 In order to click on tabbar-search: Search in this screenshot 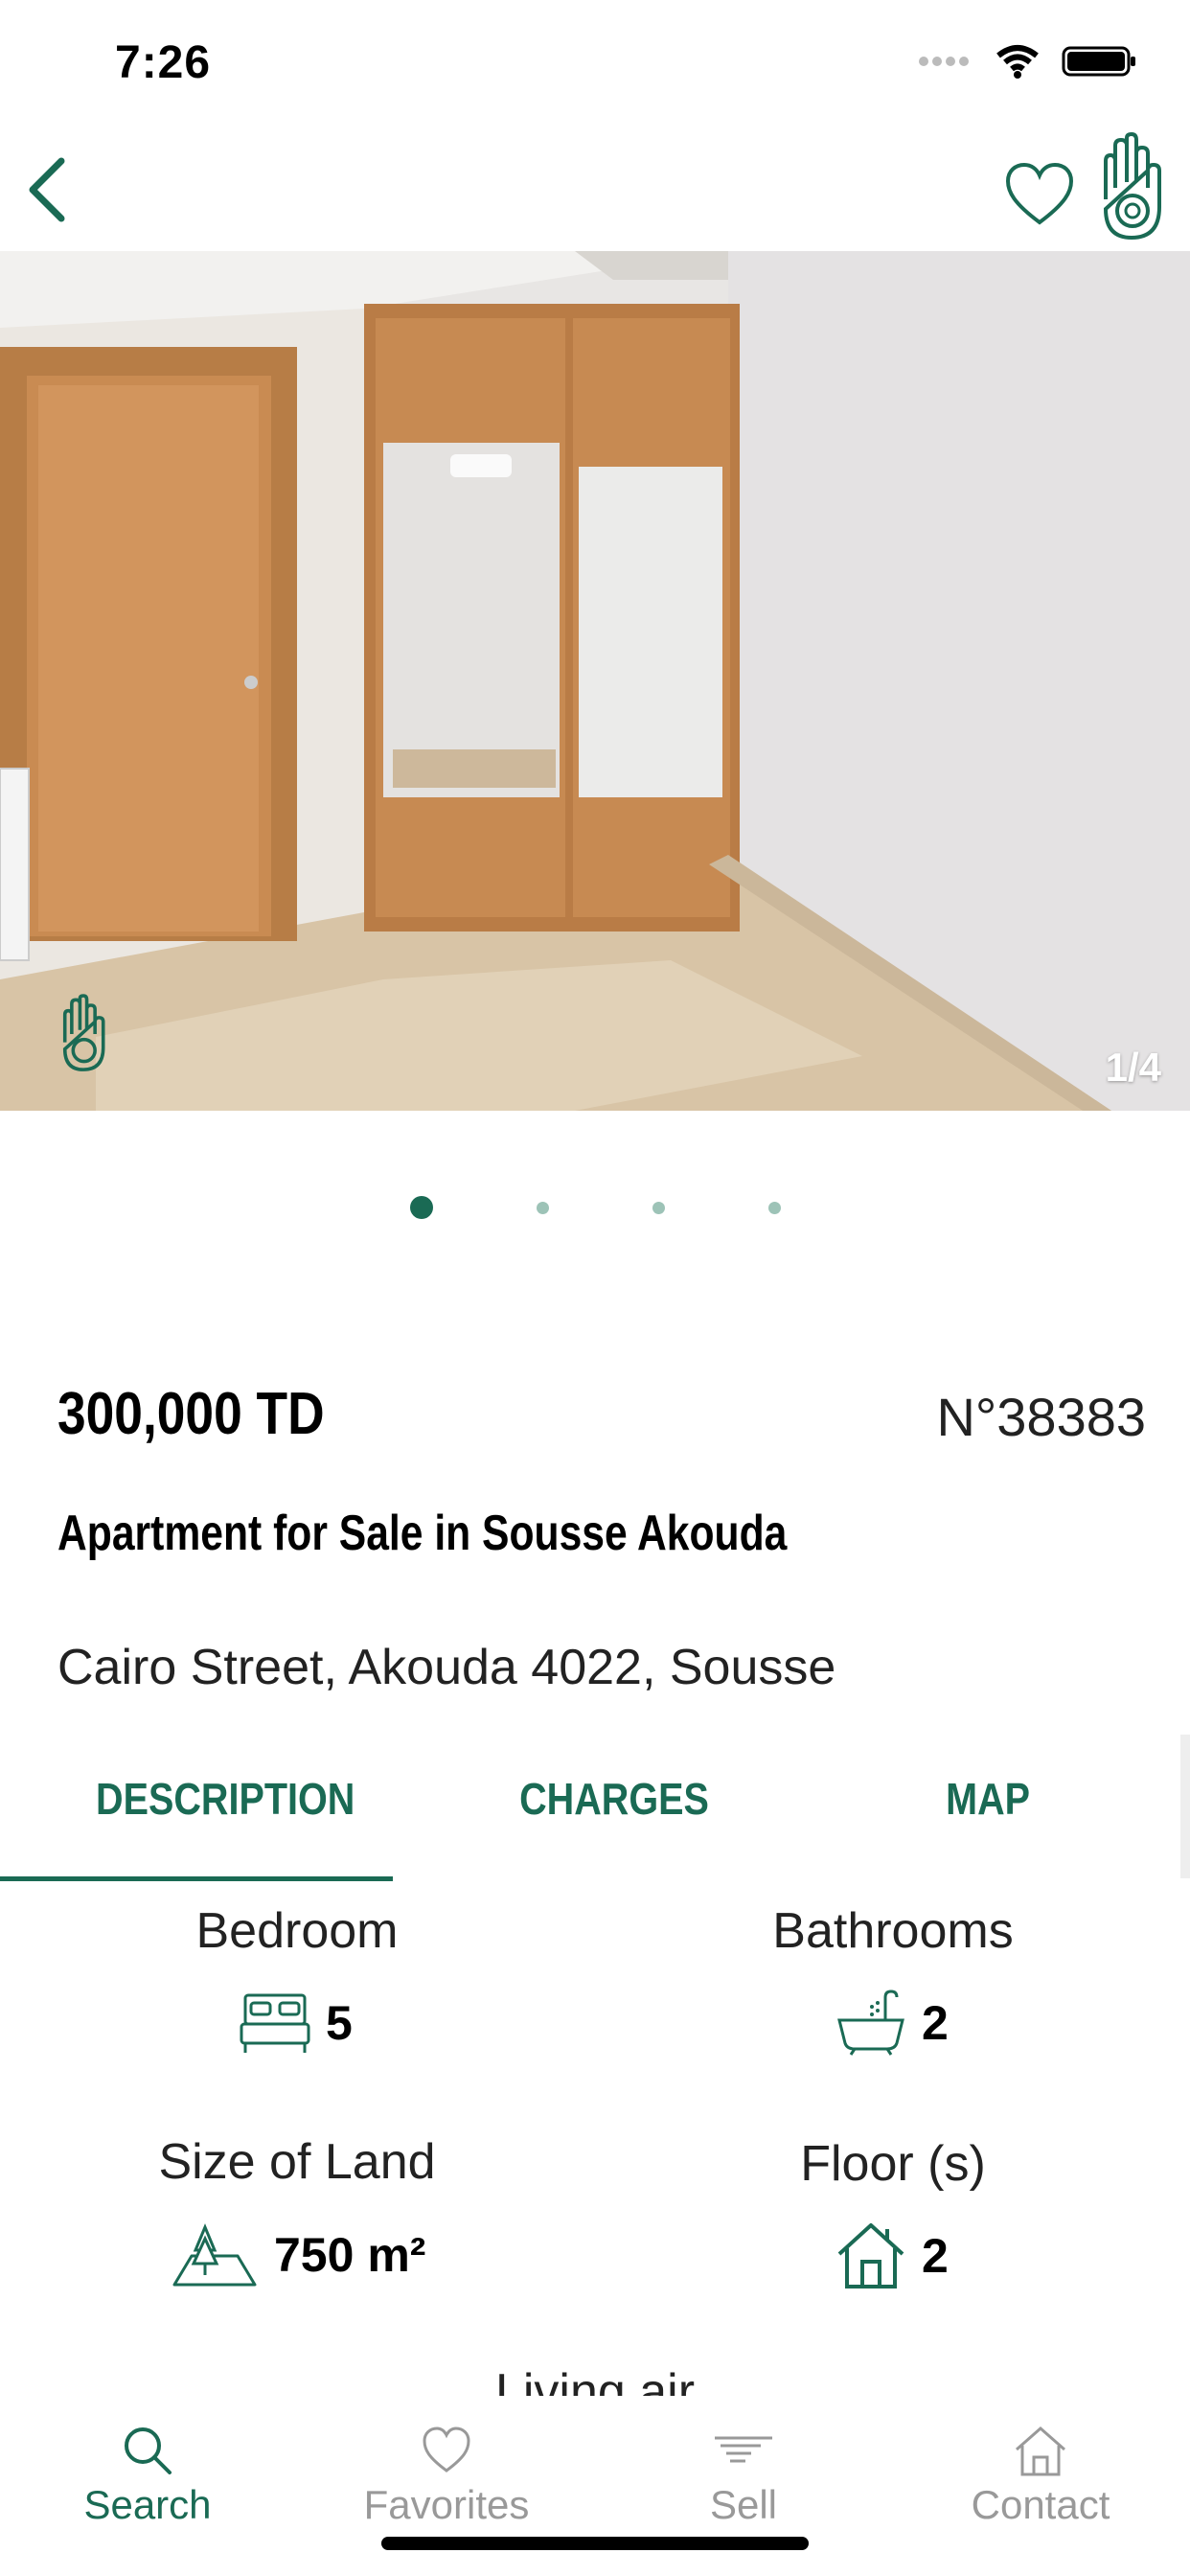, I will do `click(148, 2476)`.